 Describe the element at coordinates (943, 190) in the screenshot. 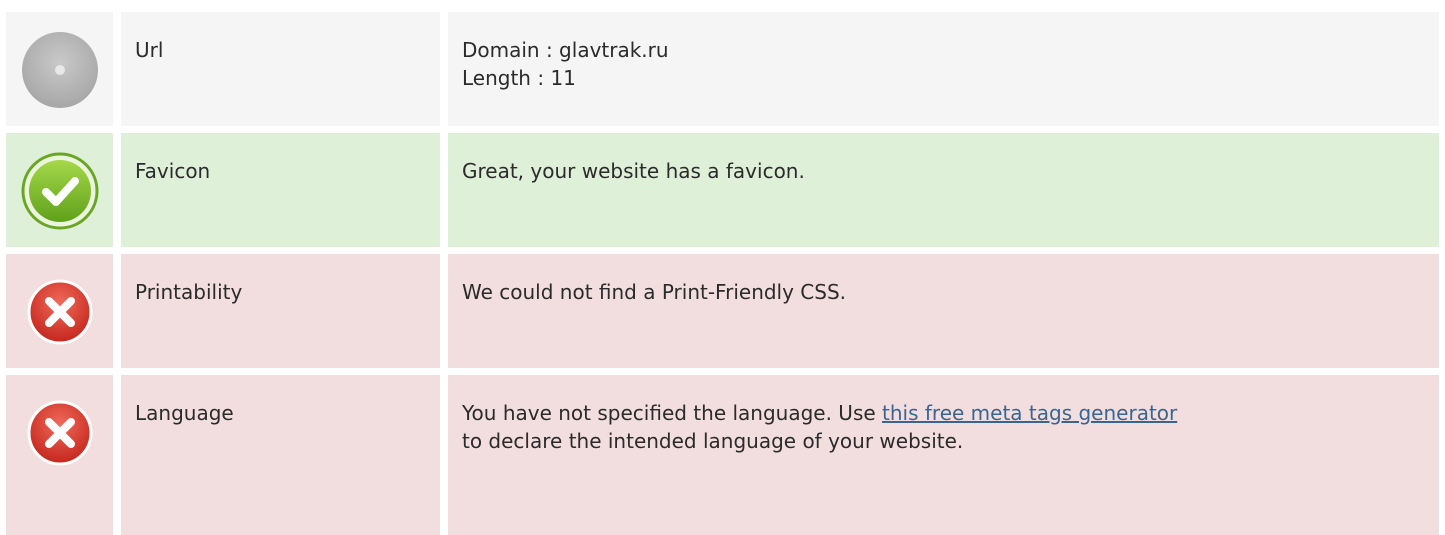

I see `value-cell: Great, your website has a favicon.` at that location.